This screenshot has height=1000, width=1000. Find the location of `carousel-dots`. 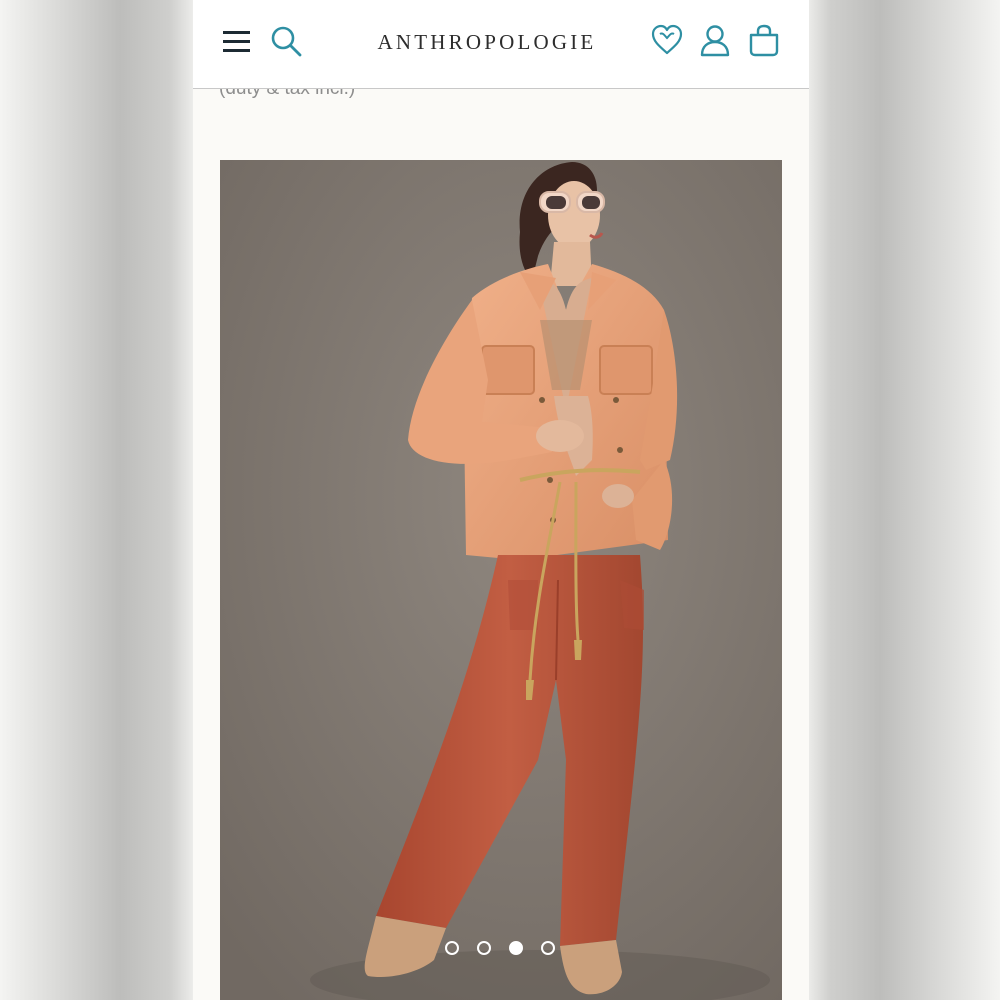

carousel-dots is located at coordinates (500, 950).